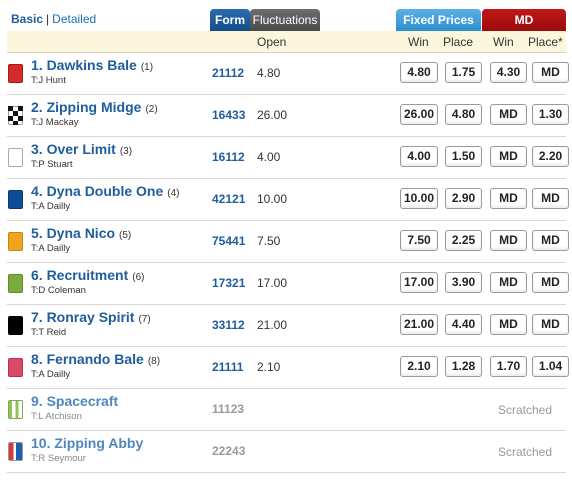 The height and width of the screenshot is (480, 572). I want to click on runner-name-link: 3. Over Limit, so click(73, 149).